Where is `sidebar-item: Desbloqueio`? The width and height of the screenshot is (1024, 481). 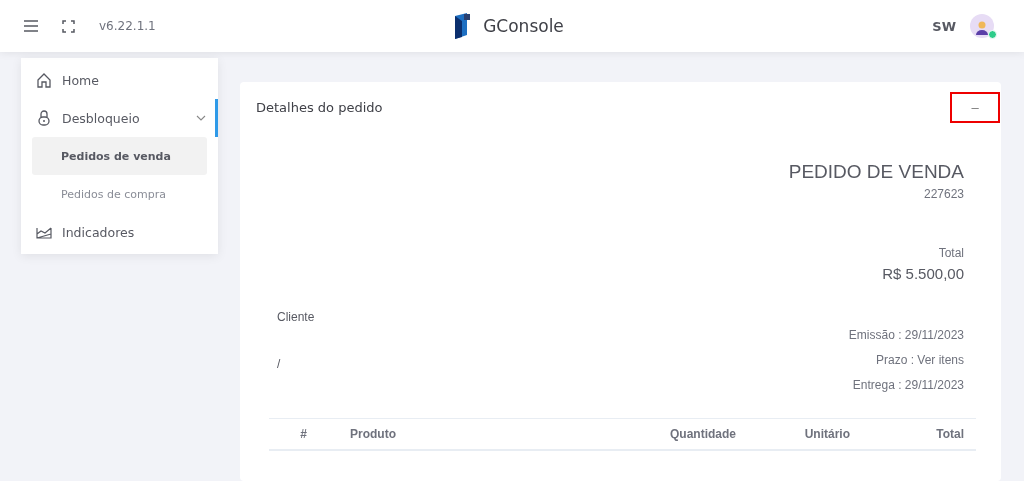
sidebar-item: Desbloqueio is located at coordinates (119, 118).